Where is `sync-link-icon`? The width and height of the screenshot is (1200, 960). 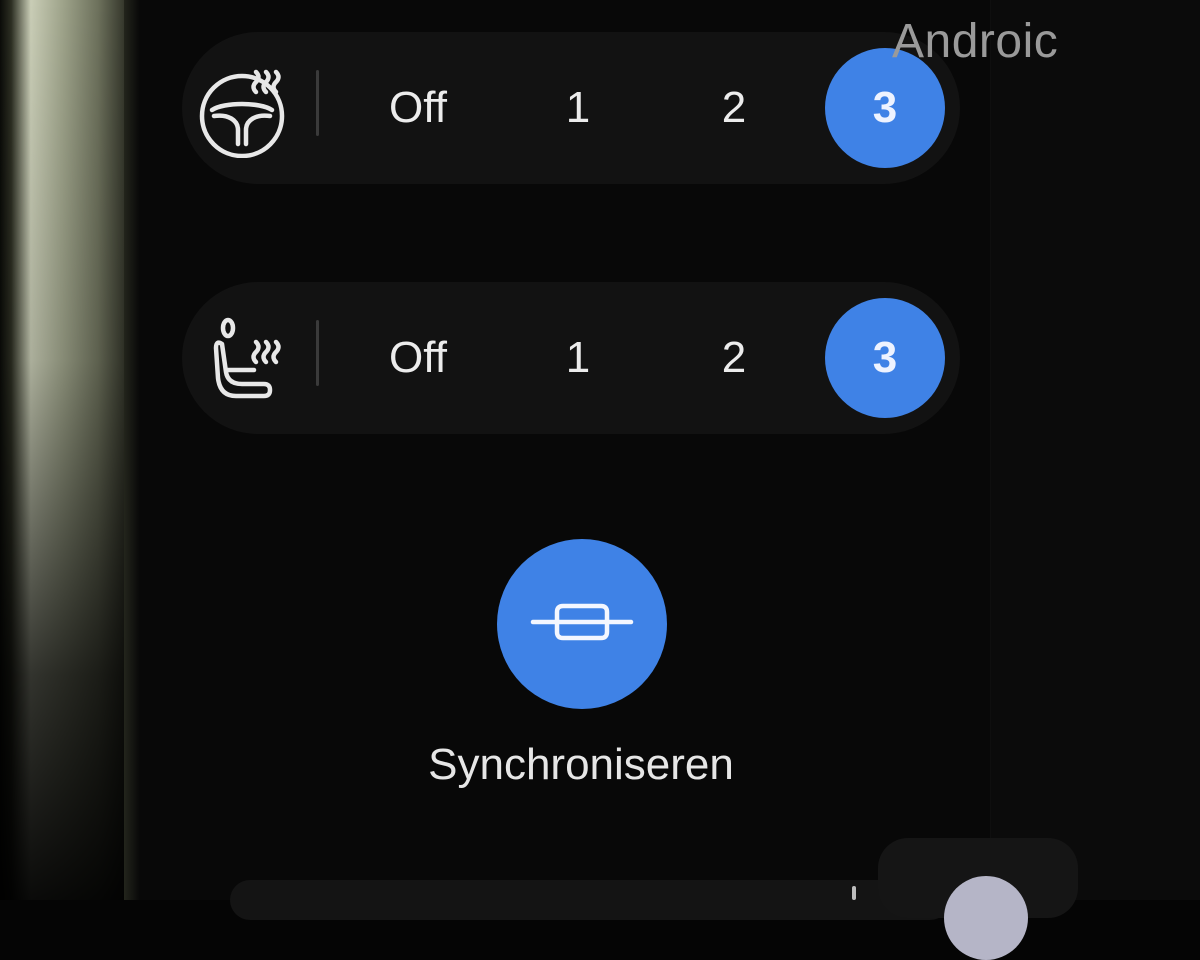
sync-link-icon is located at coordinates (582, 624).